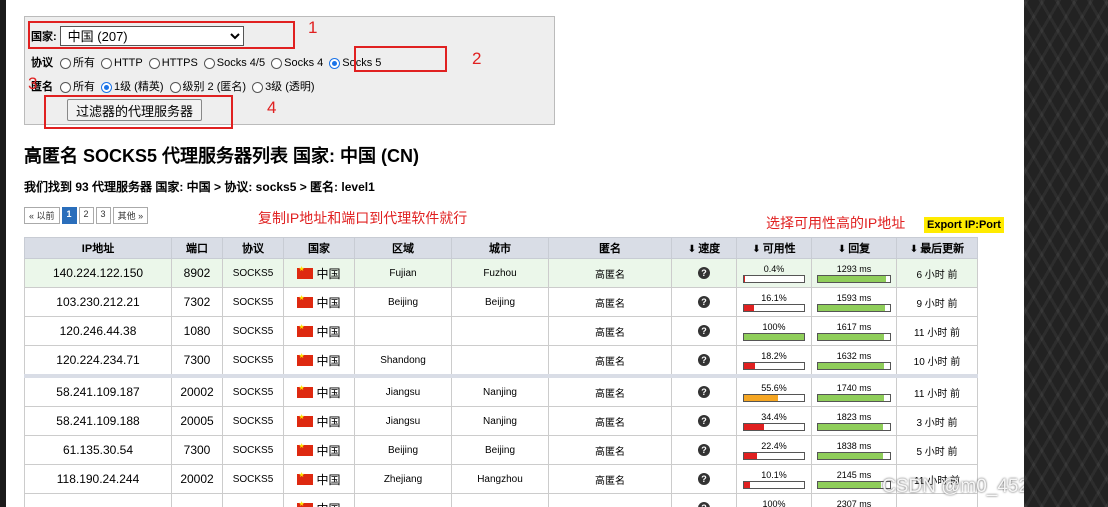 The image size is (1108, 507). I want to click on pager-prev-link: « 以前, so click(42, 215).